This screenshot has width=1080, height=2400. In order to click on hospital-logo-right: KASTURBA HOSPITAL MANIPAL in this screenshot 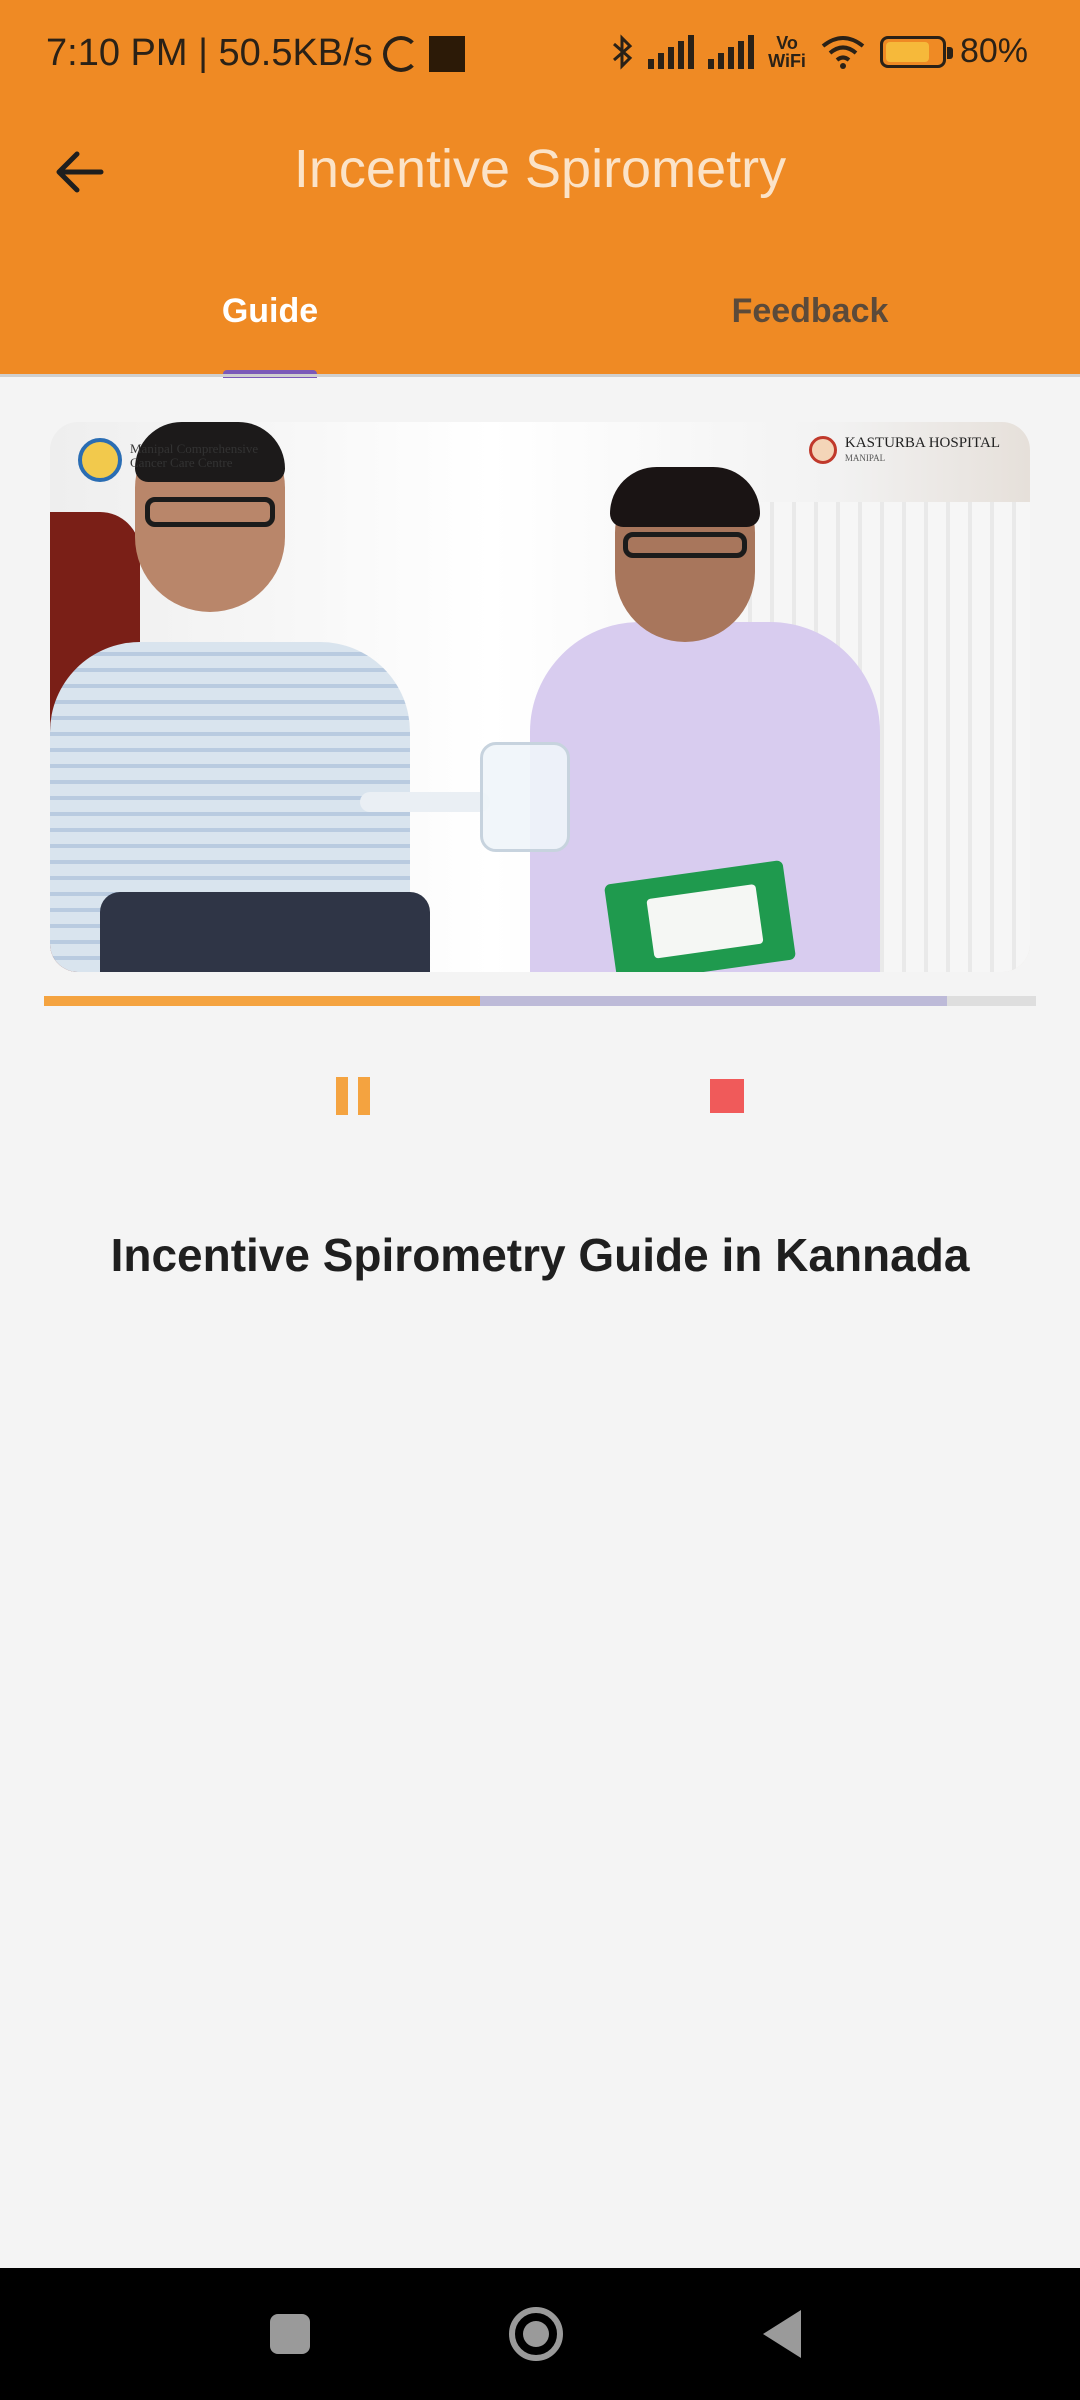, I will do `click(904, 450)`.